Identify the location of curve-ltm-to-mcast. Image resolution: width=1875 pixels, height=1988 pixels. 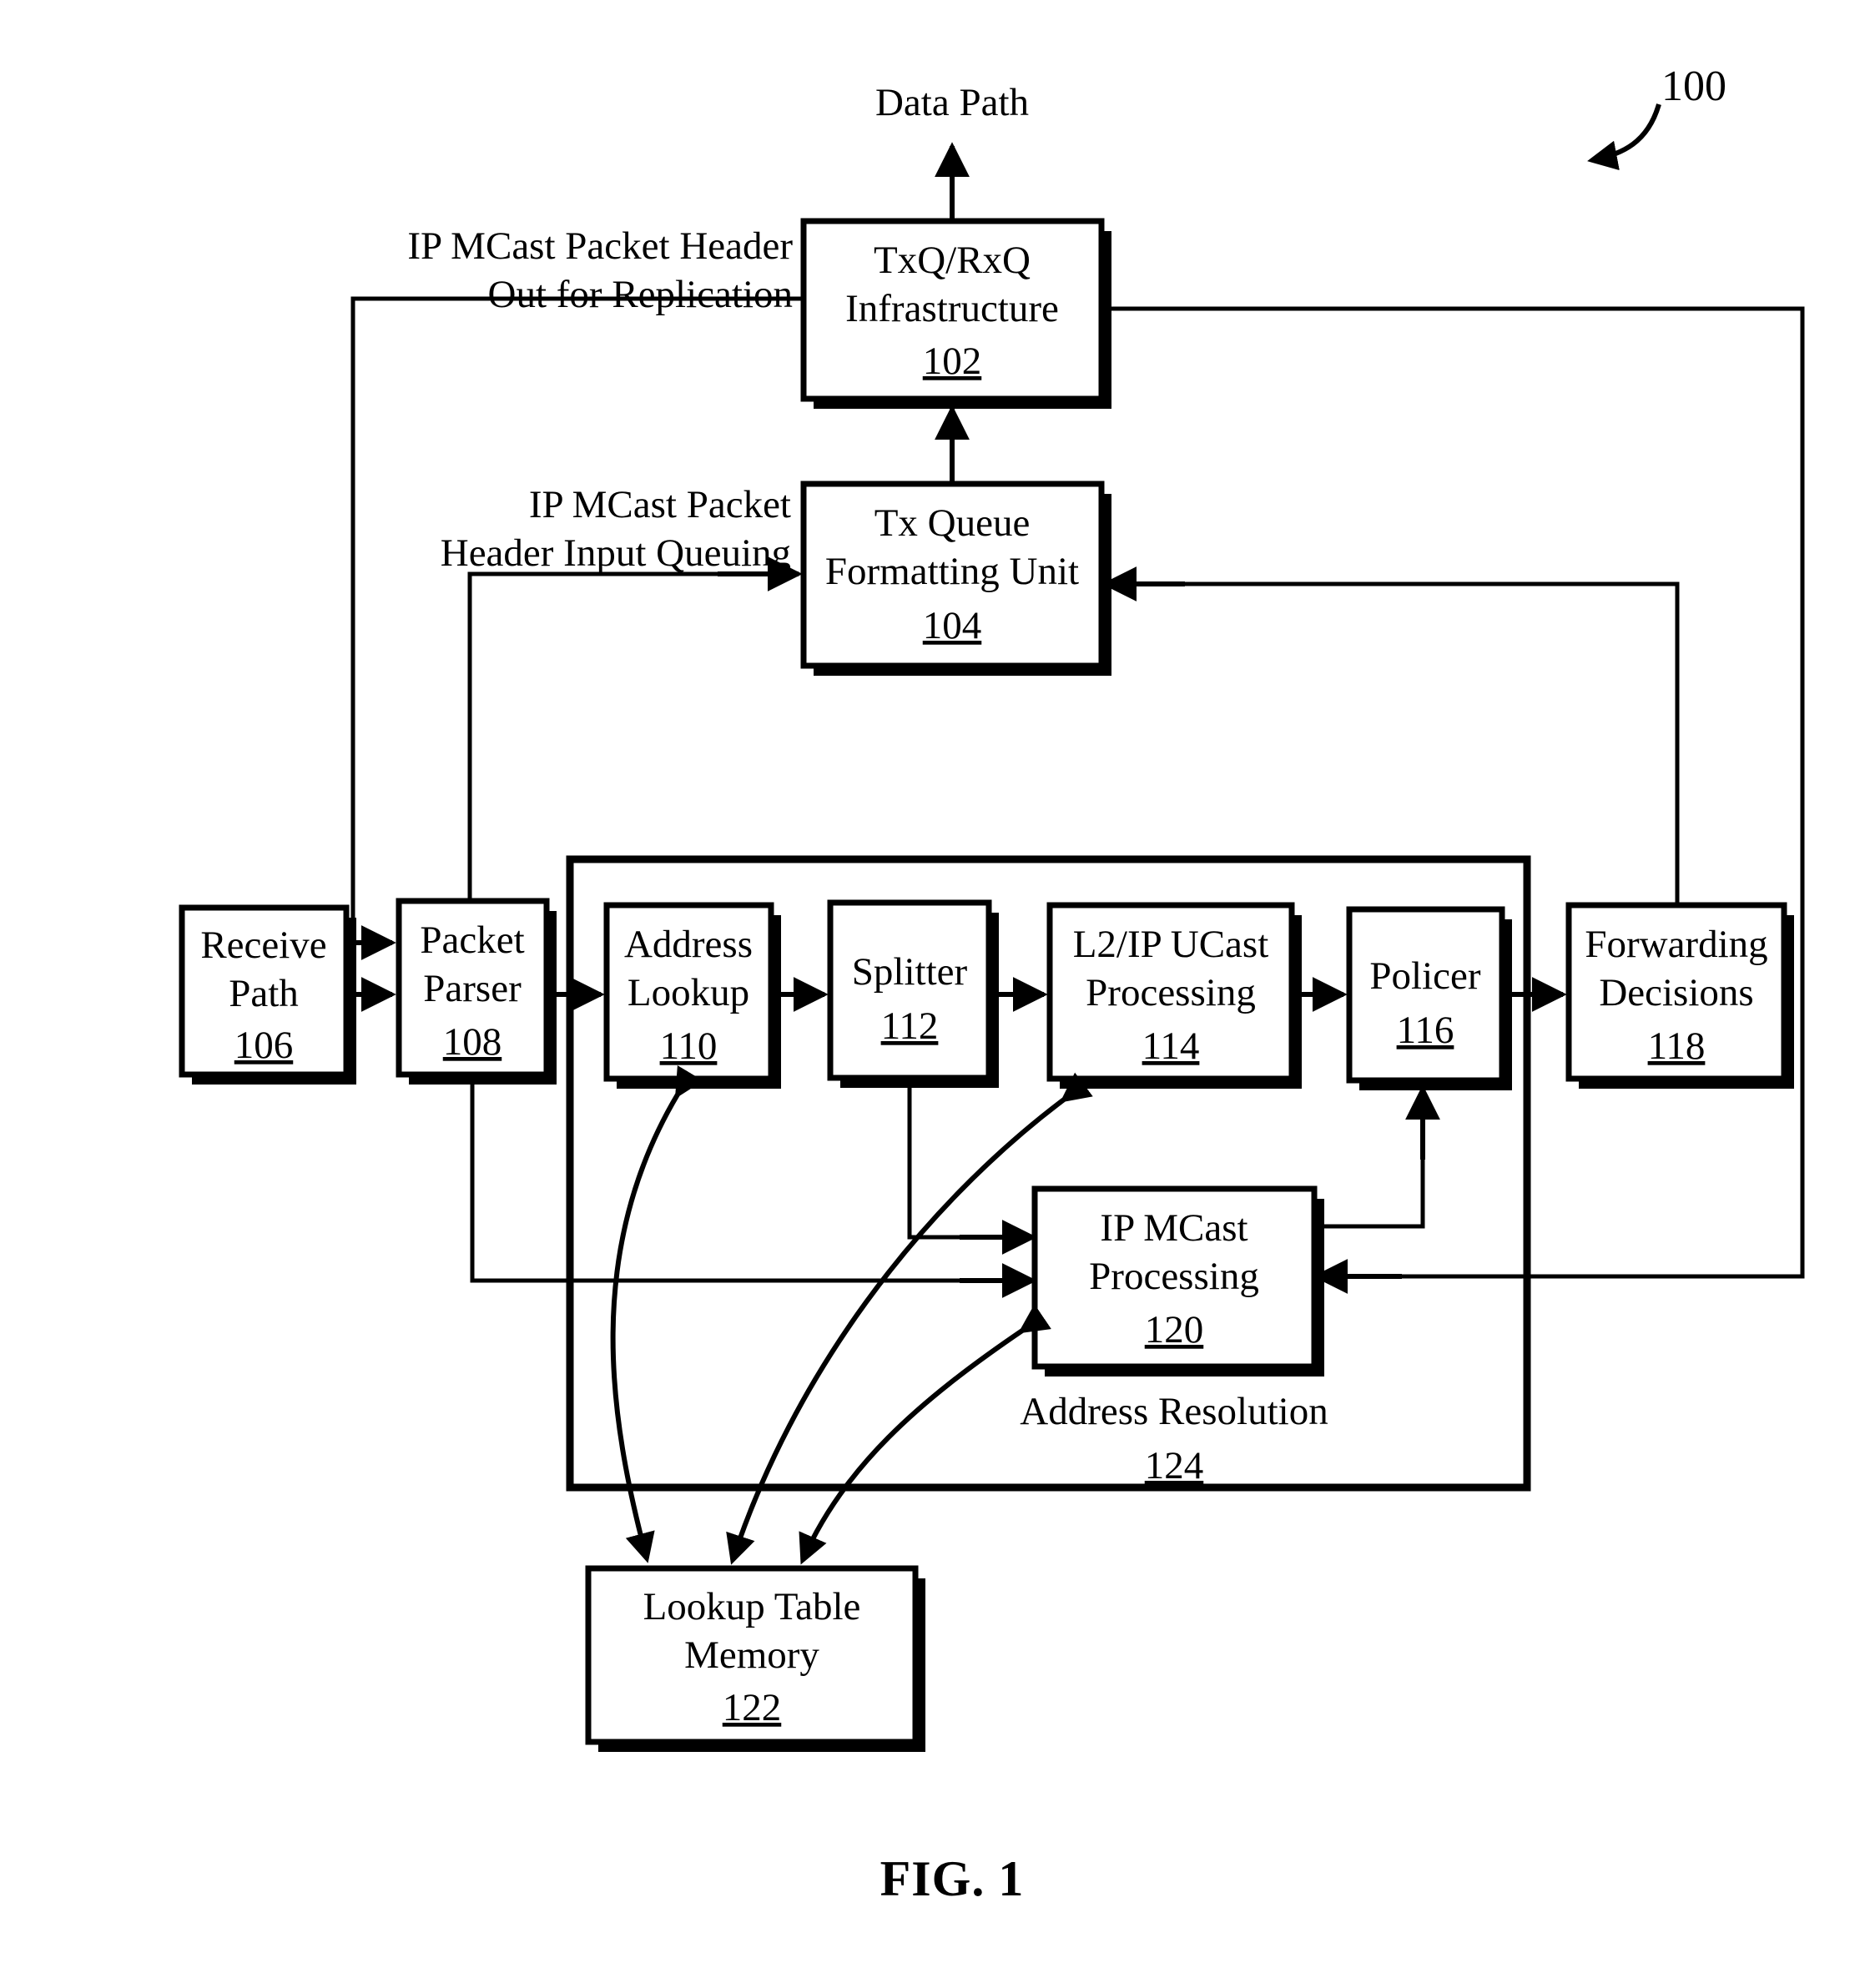
(925, 1434).